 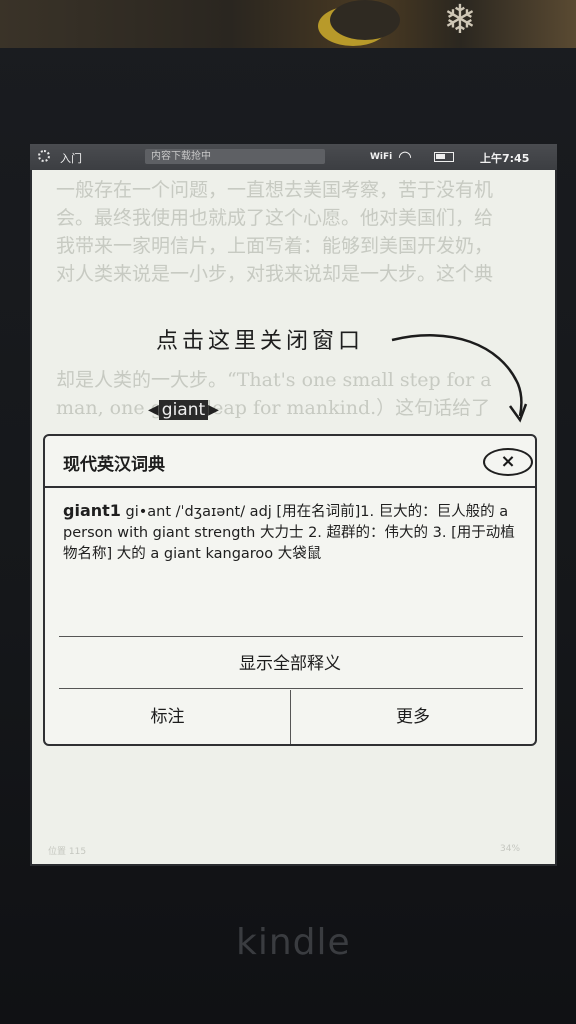 I want to click on percent-indicator: 34%, so click(x=510, y=849).